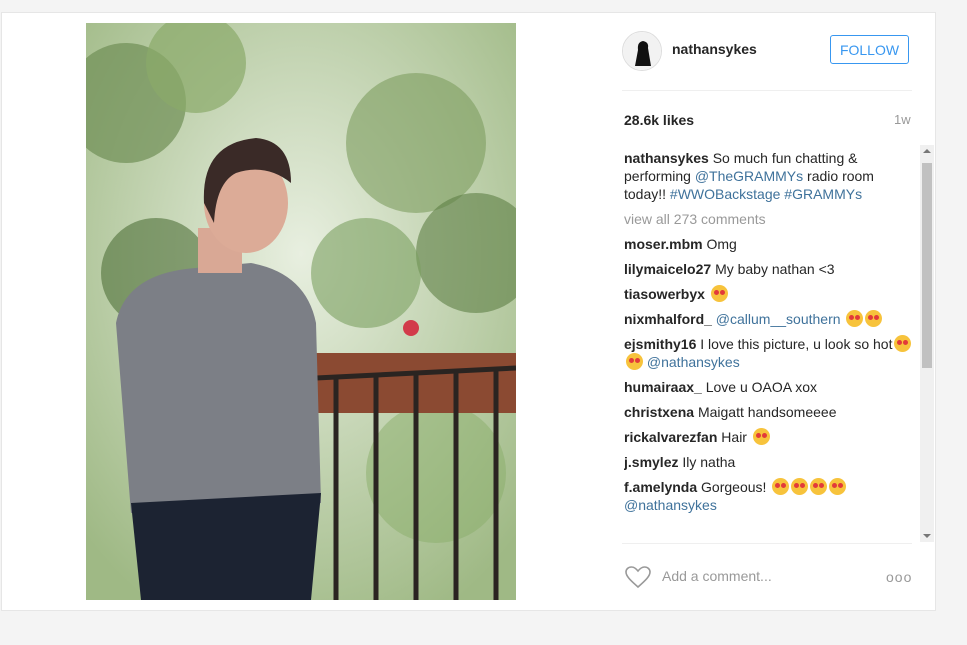 This screenshot has width=967, height=645. Describe the element at coordinates (899, 577) in the screenshot. I see `more-options-icon: ooo` at that location.